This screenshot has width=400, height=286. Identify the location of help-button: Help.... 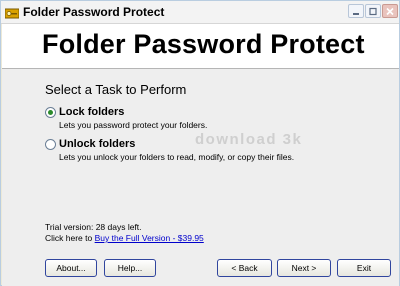
(130, 268).